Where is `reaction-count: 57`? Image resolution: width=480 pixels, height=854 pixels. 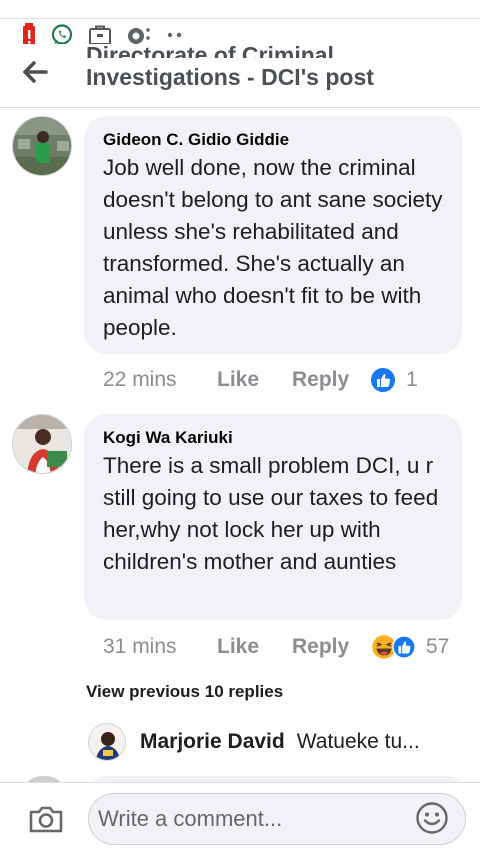
reaction-count: 57 is located at coordinates (438, 646).